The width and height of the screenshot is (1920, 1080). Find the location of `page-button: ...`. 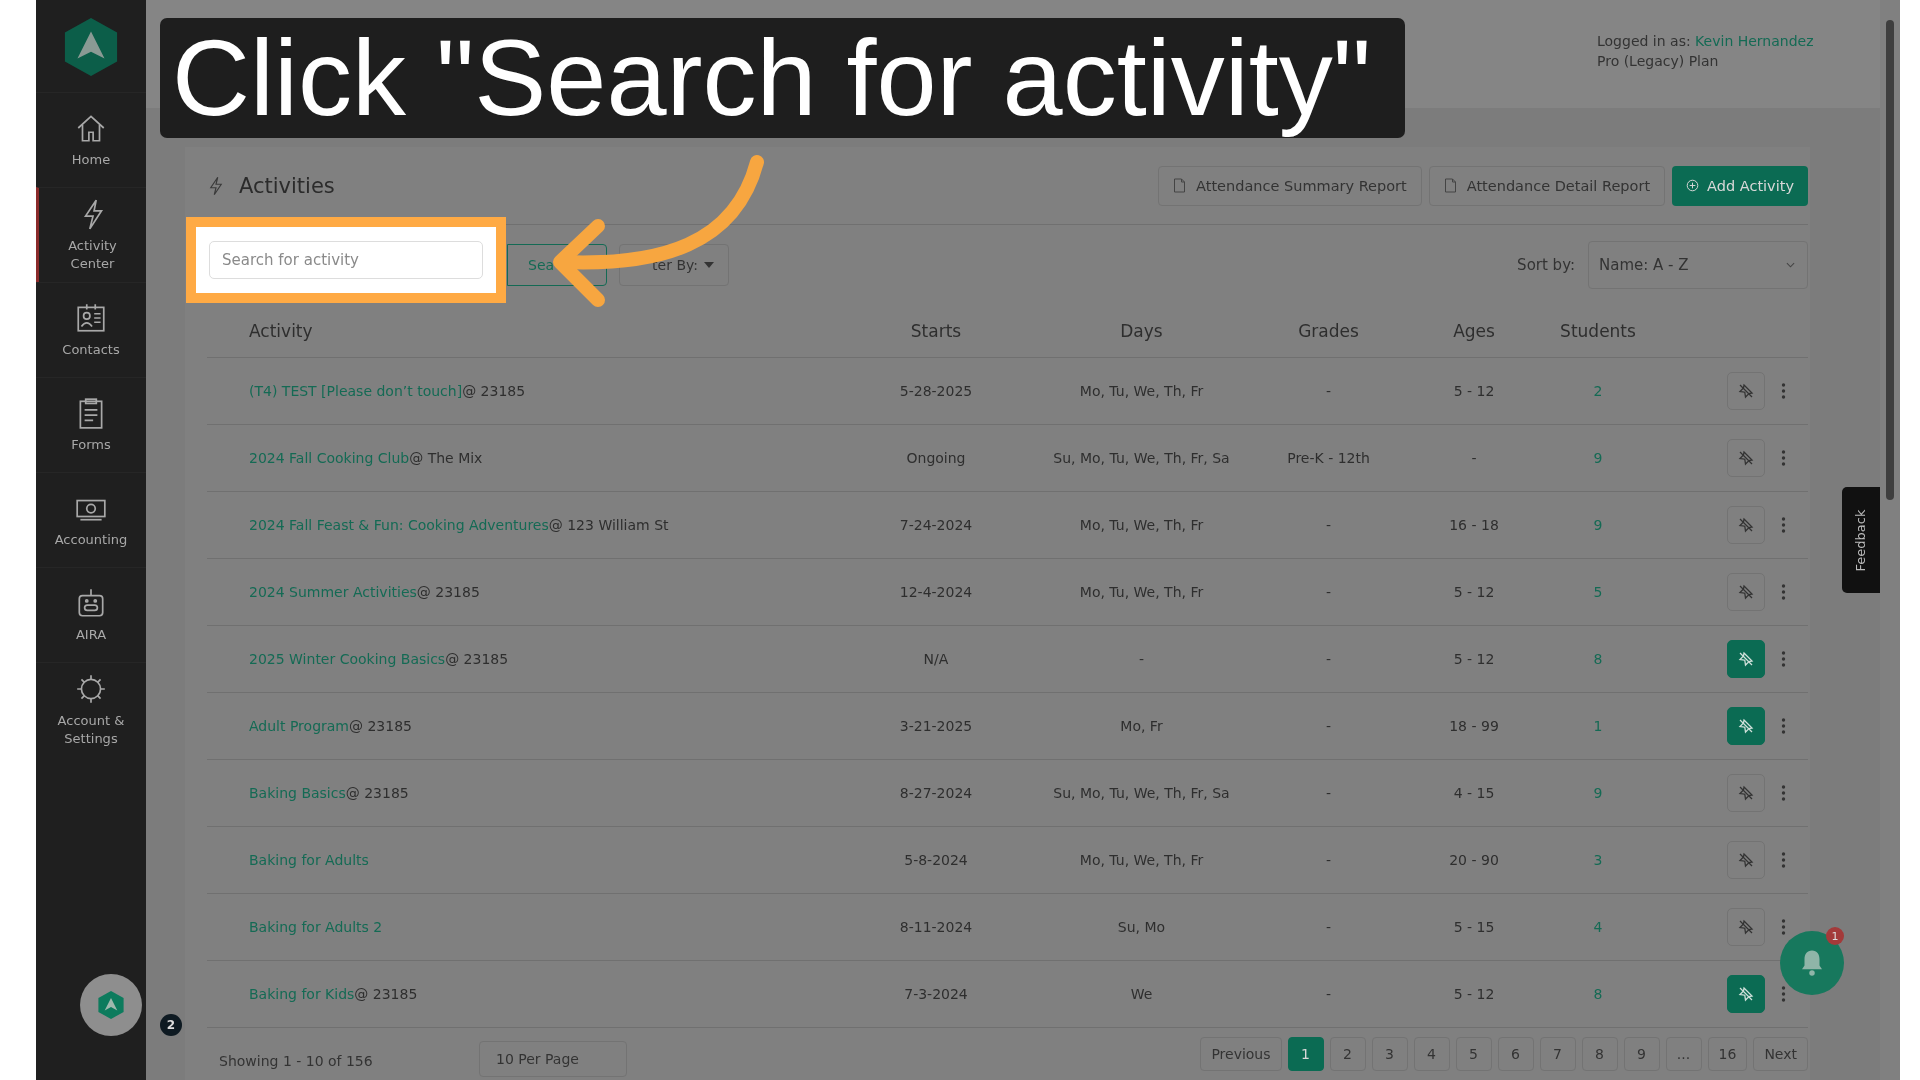

page-button: ... is located at coordinates (1683, 1054).